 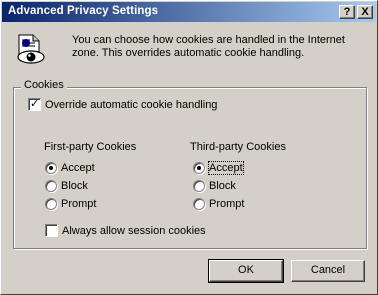 I want to click on session-checkbox-label: Always allow session cookies, so click(x=134, y=230).